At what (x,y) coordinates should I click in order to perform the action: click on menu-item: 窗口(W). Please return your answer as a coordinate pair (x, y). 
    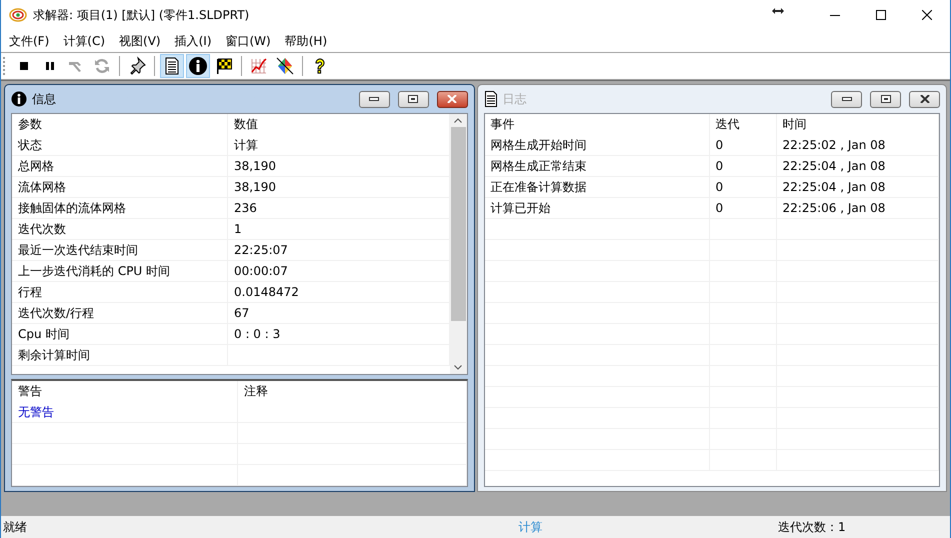
    Looking at the image, I should click on (248, 41).